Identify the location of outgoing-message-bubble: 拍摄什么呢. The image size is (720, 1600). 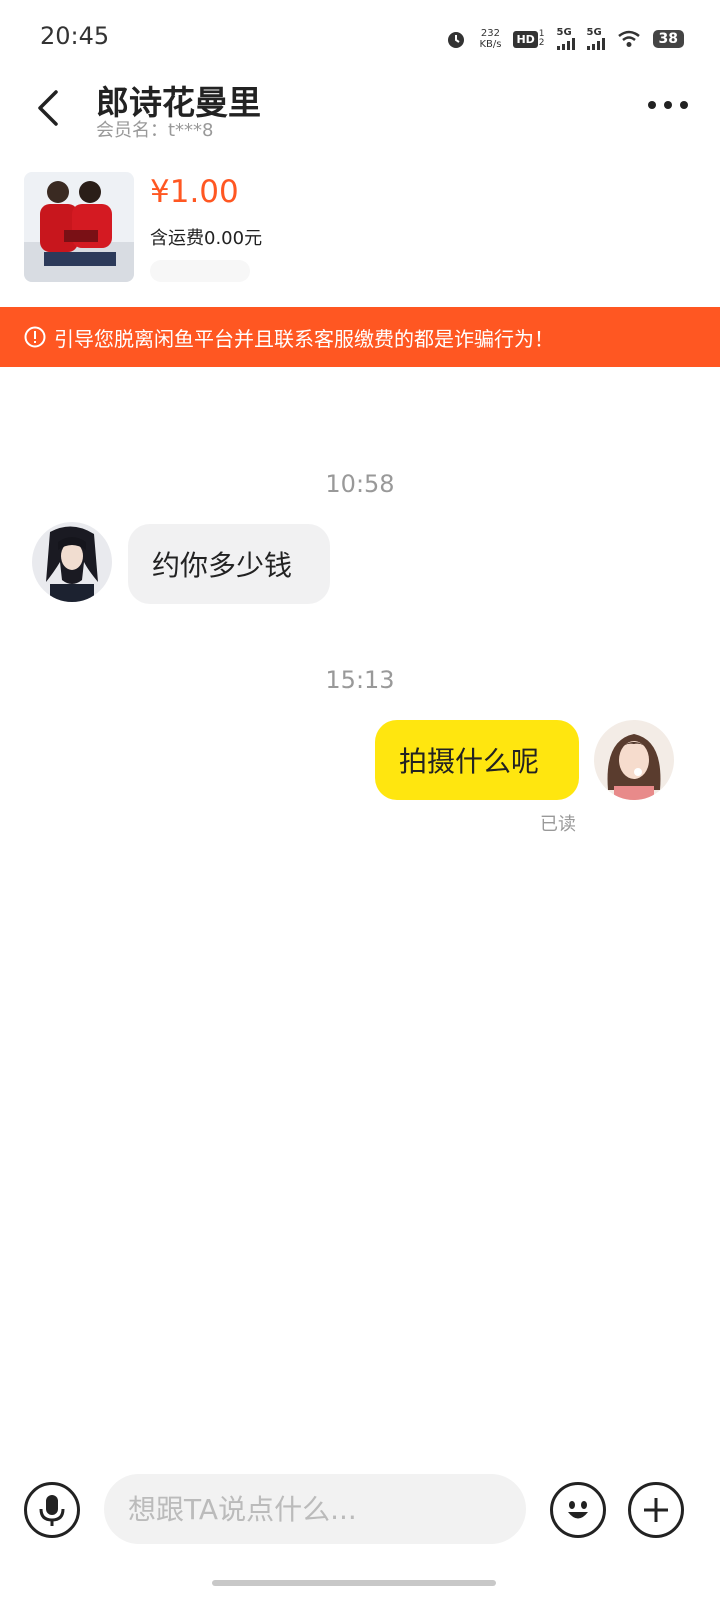
(477, 760).